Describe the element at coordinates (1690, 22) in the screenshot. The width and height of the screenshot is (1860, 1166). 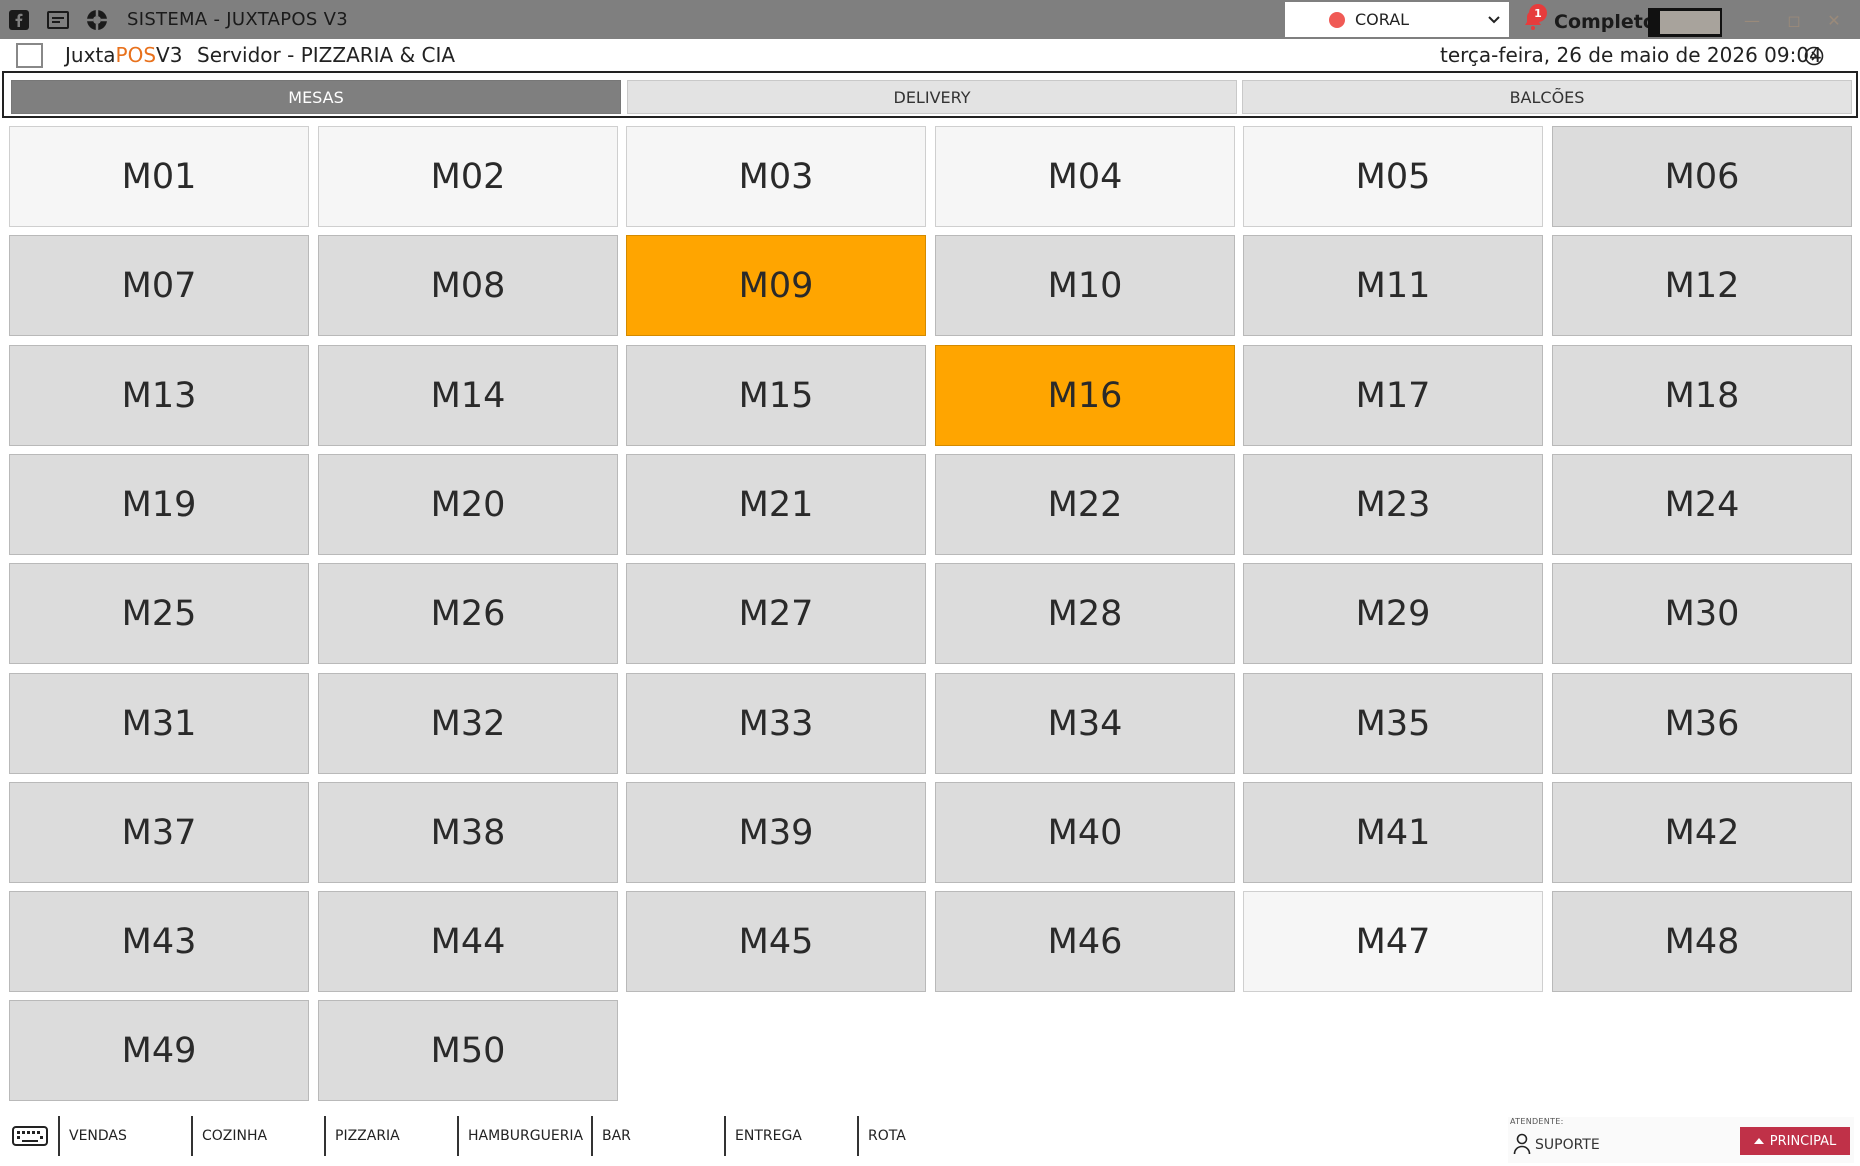
I see `mode-toggle-knob` at that location.